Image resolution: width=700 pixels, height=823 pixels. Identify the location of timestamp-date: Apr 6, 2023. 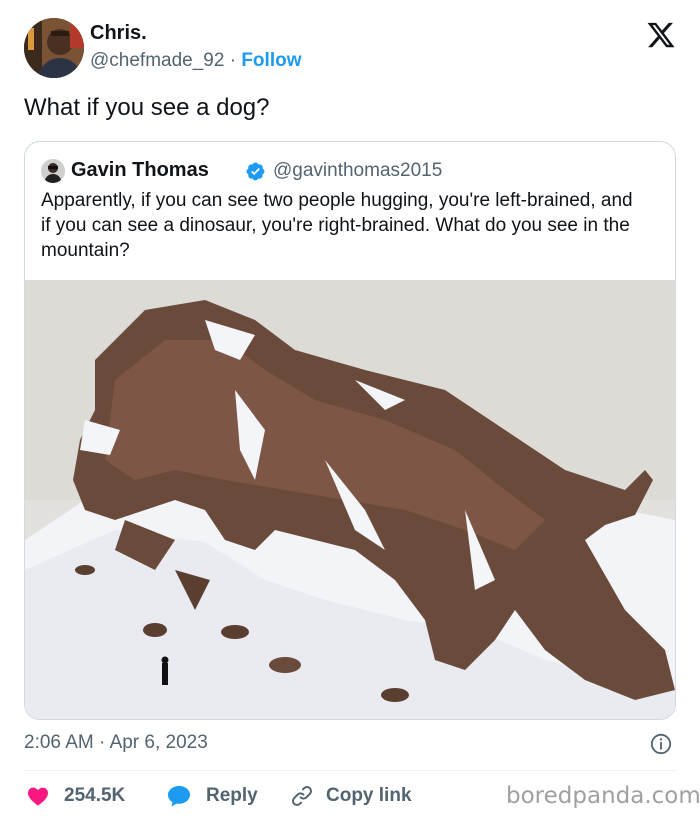
(158, 742).